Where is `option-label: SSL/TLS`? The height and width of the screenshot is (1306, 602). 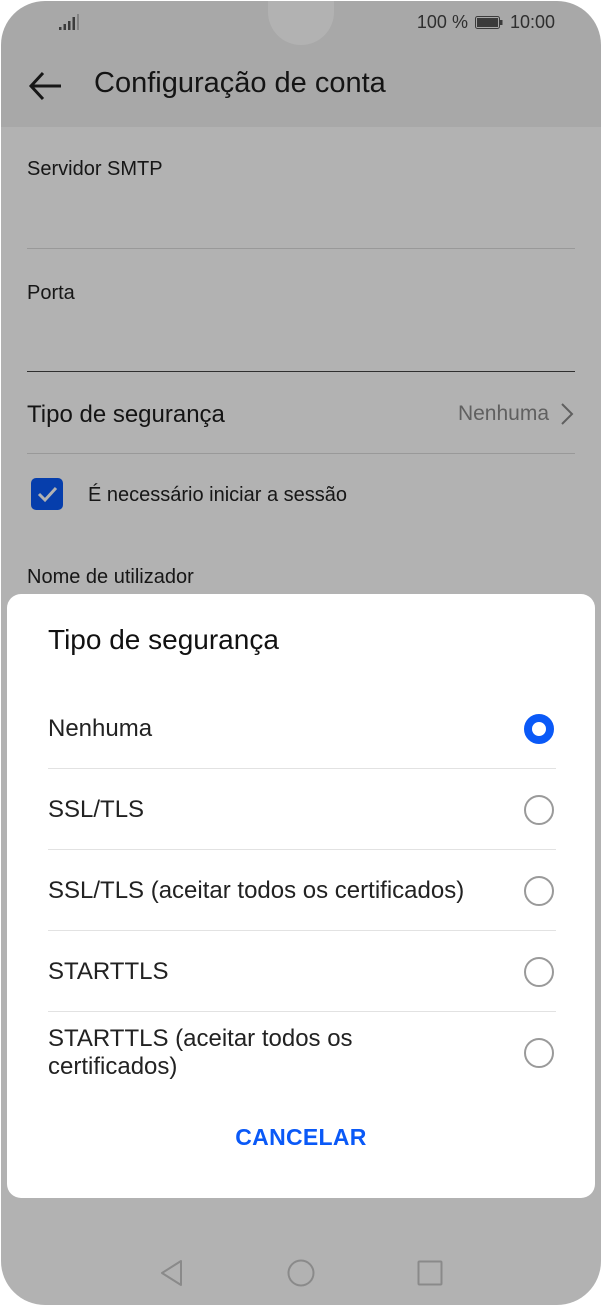 option-label: SSL/TLS is located at coordinates (96, 809).